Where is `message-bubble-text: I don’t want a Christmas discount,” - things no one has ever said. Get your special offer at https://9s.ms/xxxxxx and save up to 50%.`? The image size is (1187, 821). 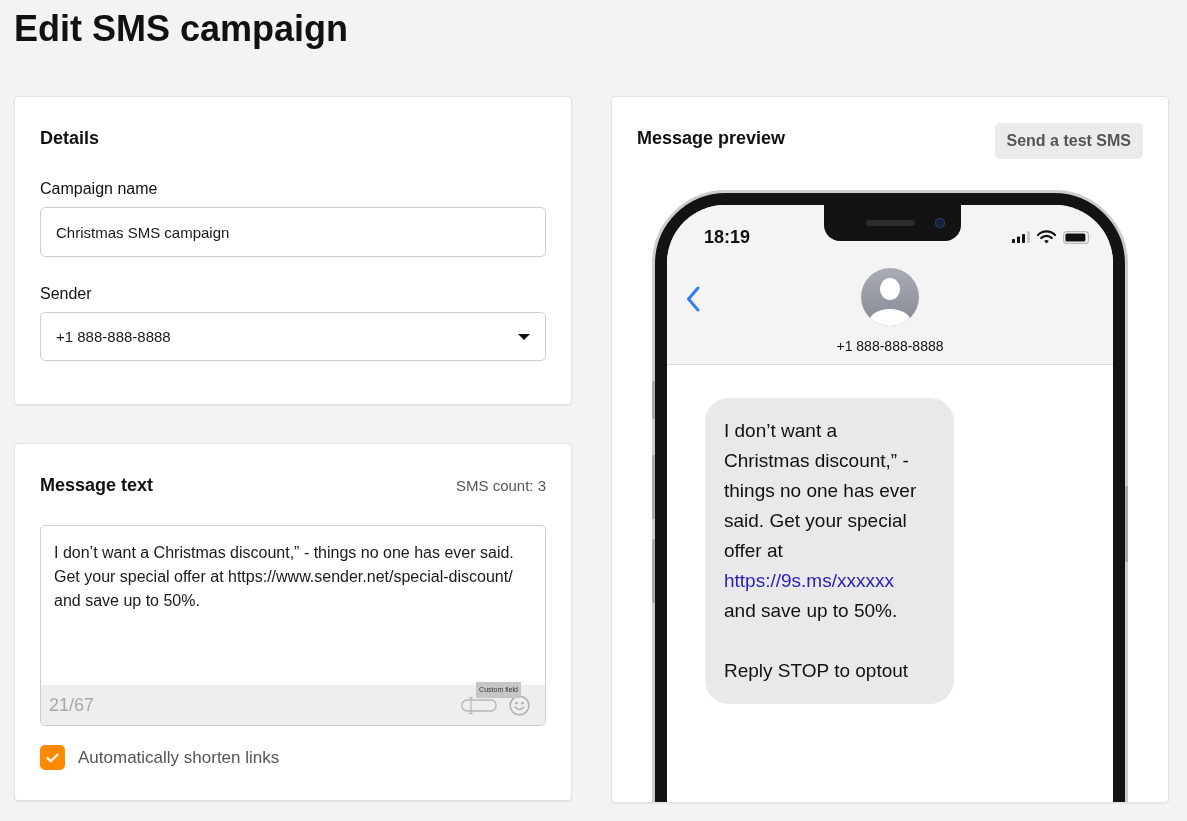 message-bubble-text: I don’t want a Christmas discount,” - things no one has ever said. Get your special offer at https://9s.ms/xxxxxx and save up to 50%. is located at coordinates (821, 521).